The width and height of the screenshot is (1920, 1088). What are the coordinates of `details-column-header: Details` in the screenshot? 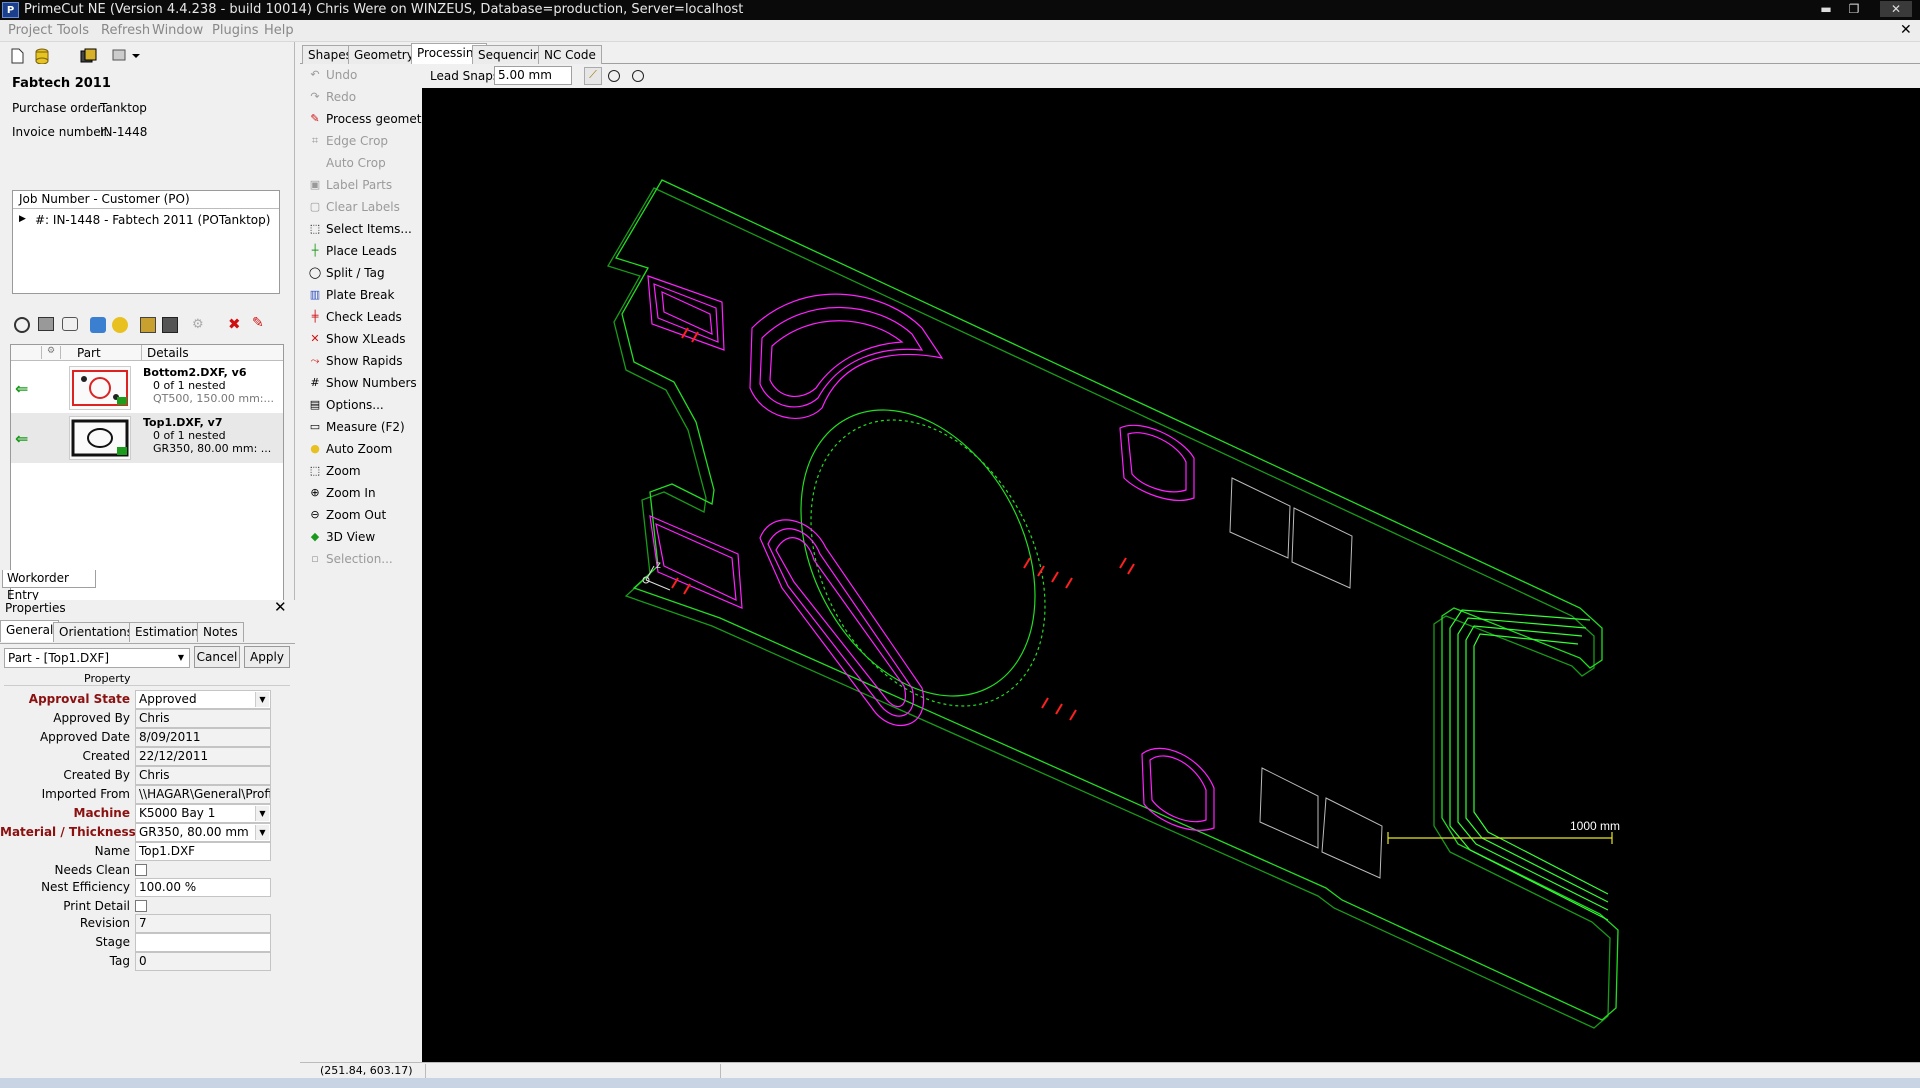 It's located at (168, 353).